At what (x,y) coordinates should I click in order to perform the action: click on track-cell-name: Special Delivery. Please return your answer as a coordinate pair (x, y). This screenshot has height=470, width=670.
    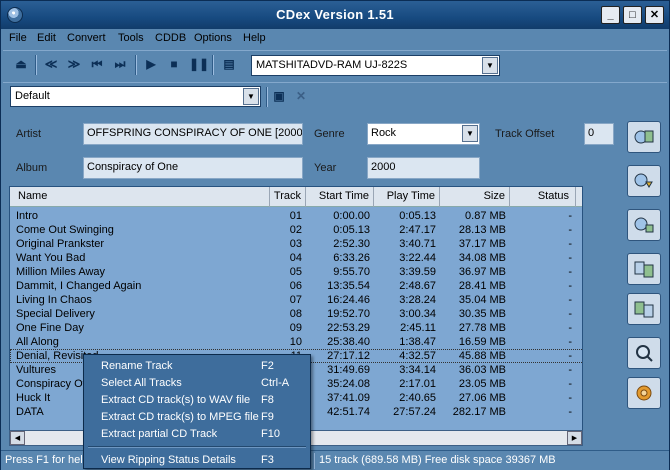
    Looking at the image, I should click on (55, 314).